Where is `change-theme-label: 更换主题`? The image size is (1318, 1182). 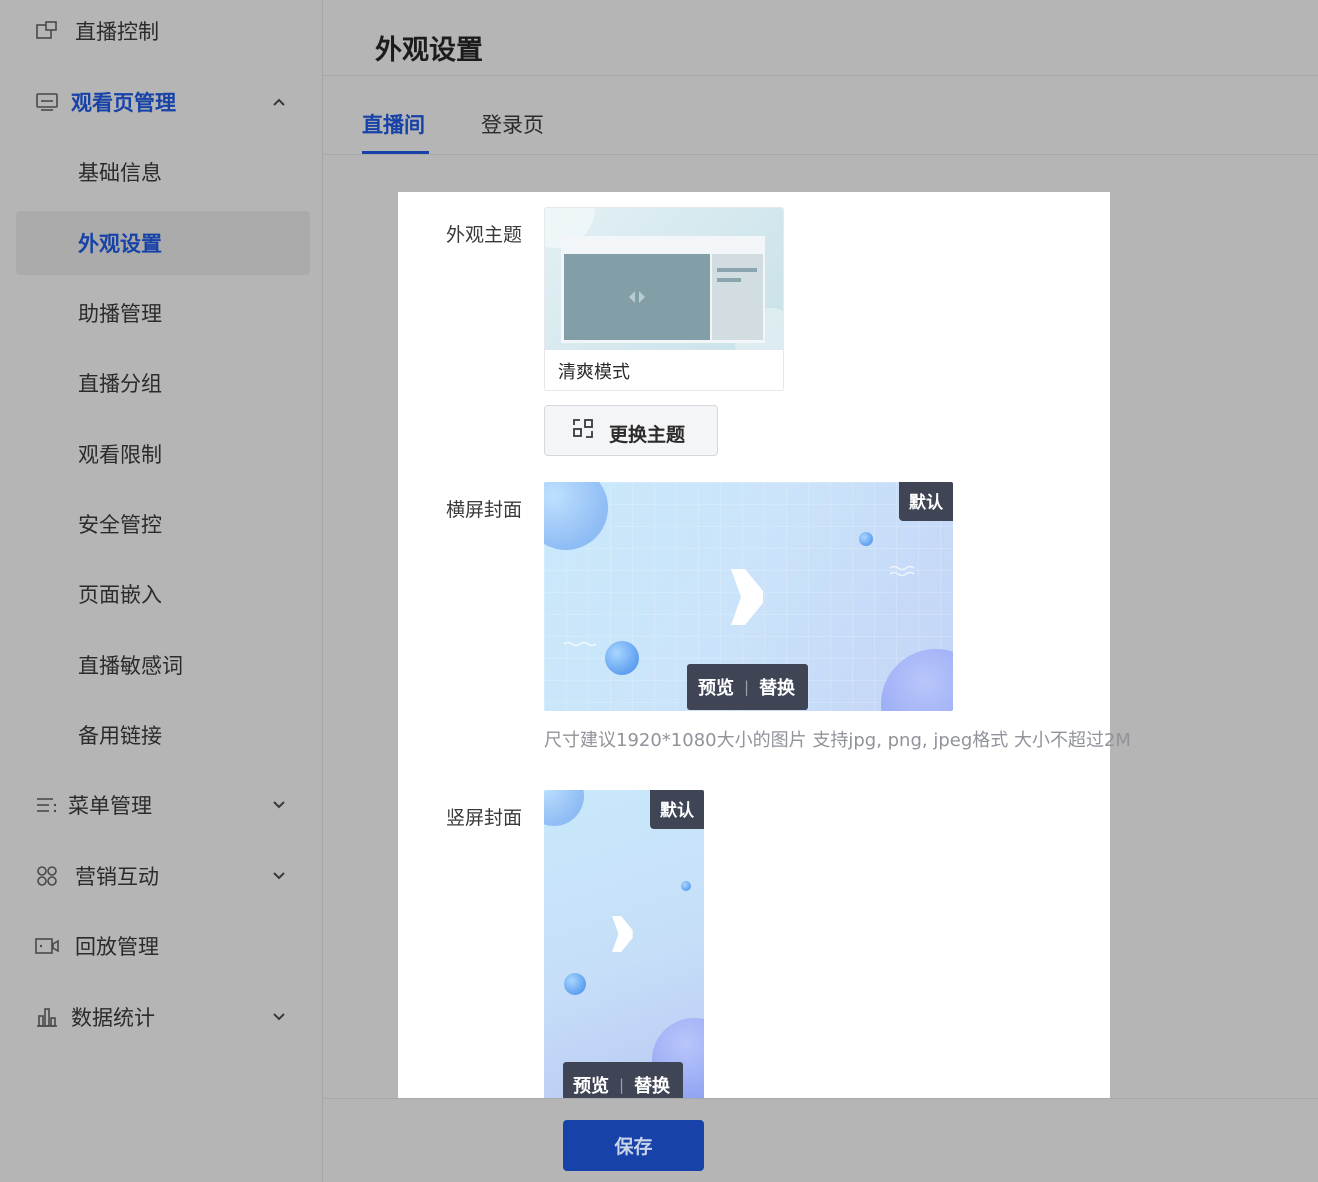
change-theme-label: 更换主题 is located at coordinates (647, 435).